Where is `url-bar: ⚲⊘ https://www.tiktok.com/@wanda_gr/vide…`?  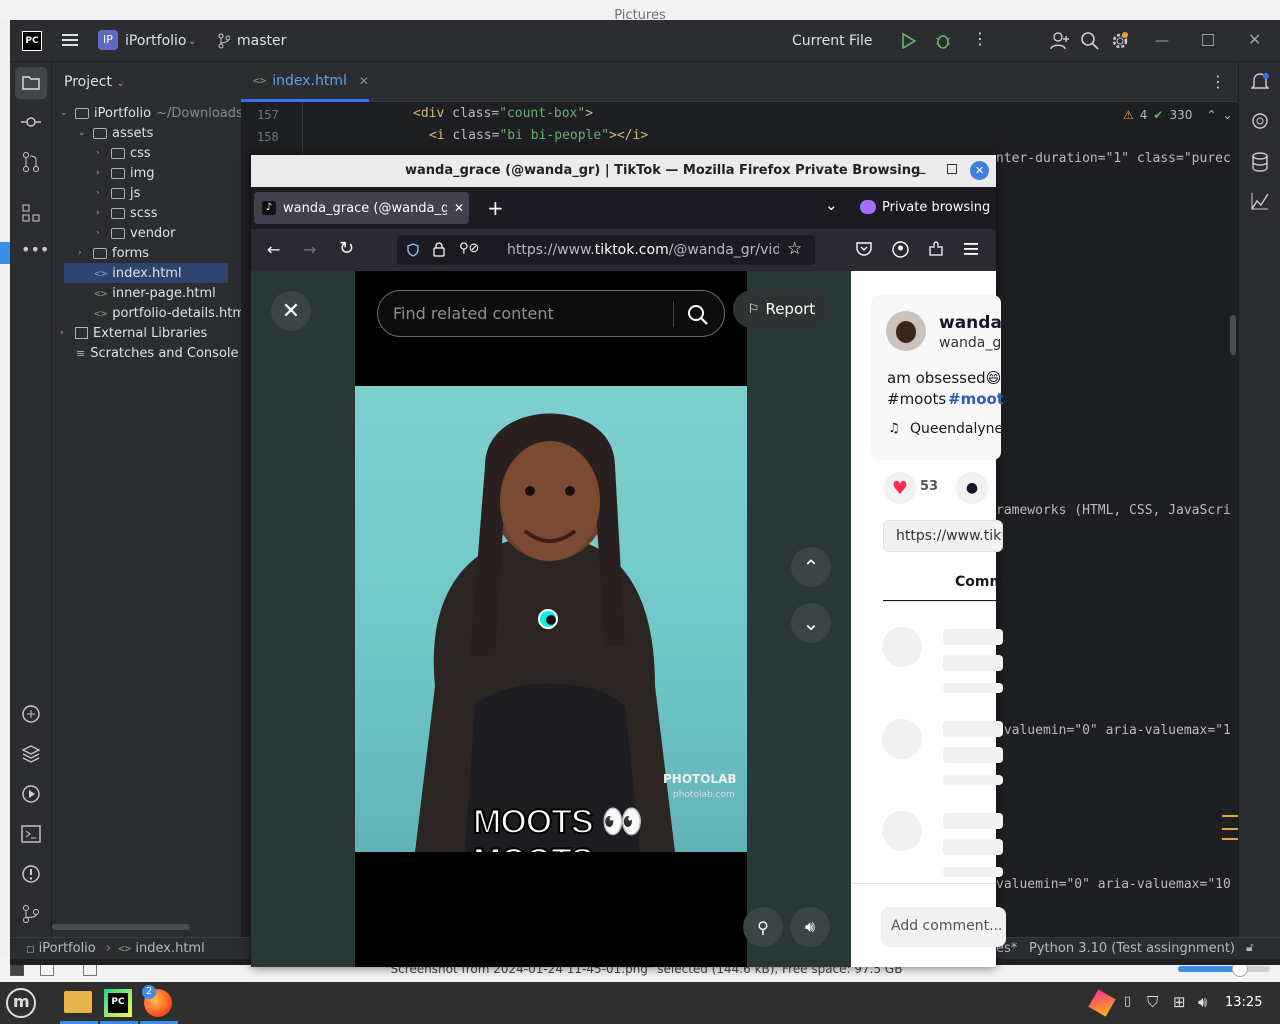 url-bar: ⚲⊘ https://www.tiktok.com/@wanda_gr/vide… is located at coordinates (606, 250).